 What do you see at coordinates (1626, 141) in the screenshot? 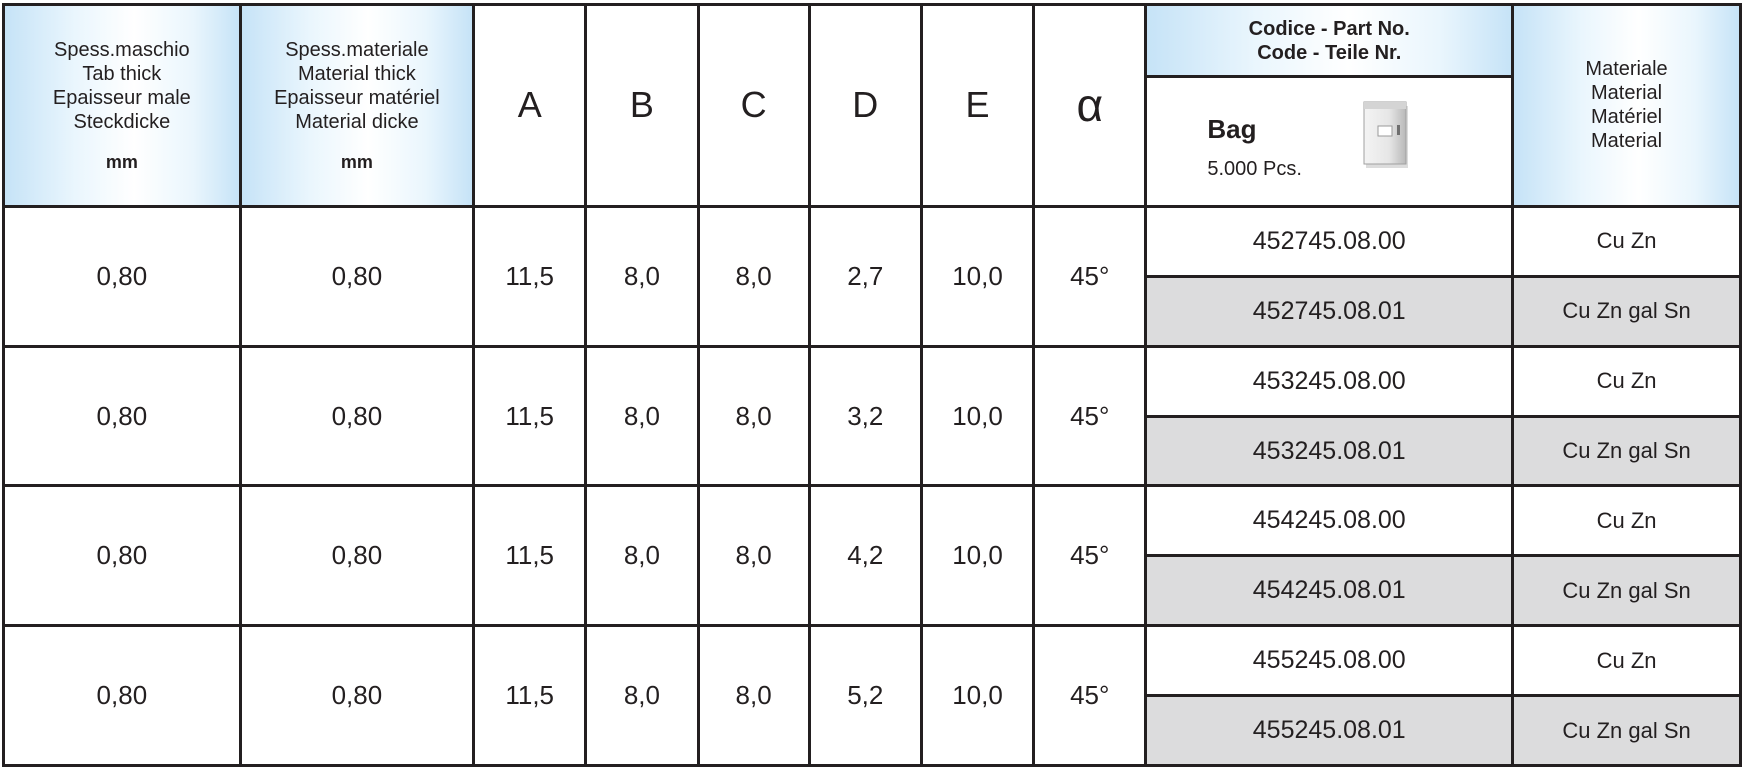
I see `material-label-de: Material` at bounding box center [1626, 141].